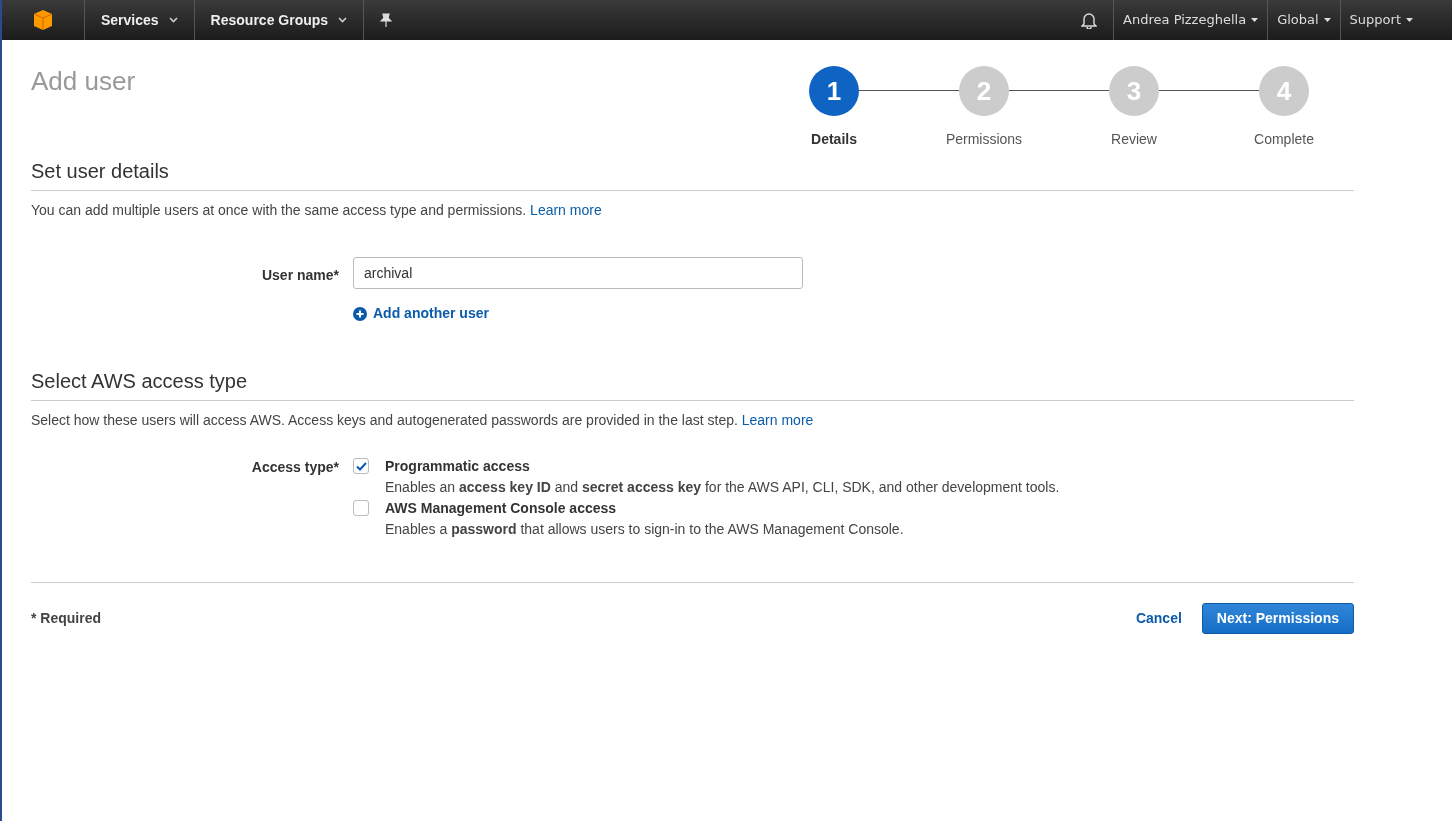  Describe the element at coordinates (1381, 20) in the screenshot. I see `nav-menu-button: Support` at that location.